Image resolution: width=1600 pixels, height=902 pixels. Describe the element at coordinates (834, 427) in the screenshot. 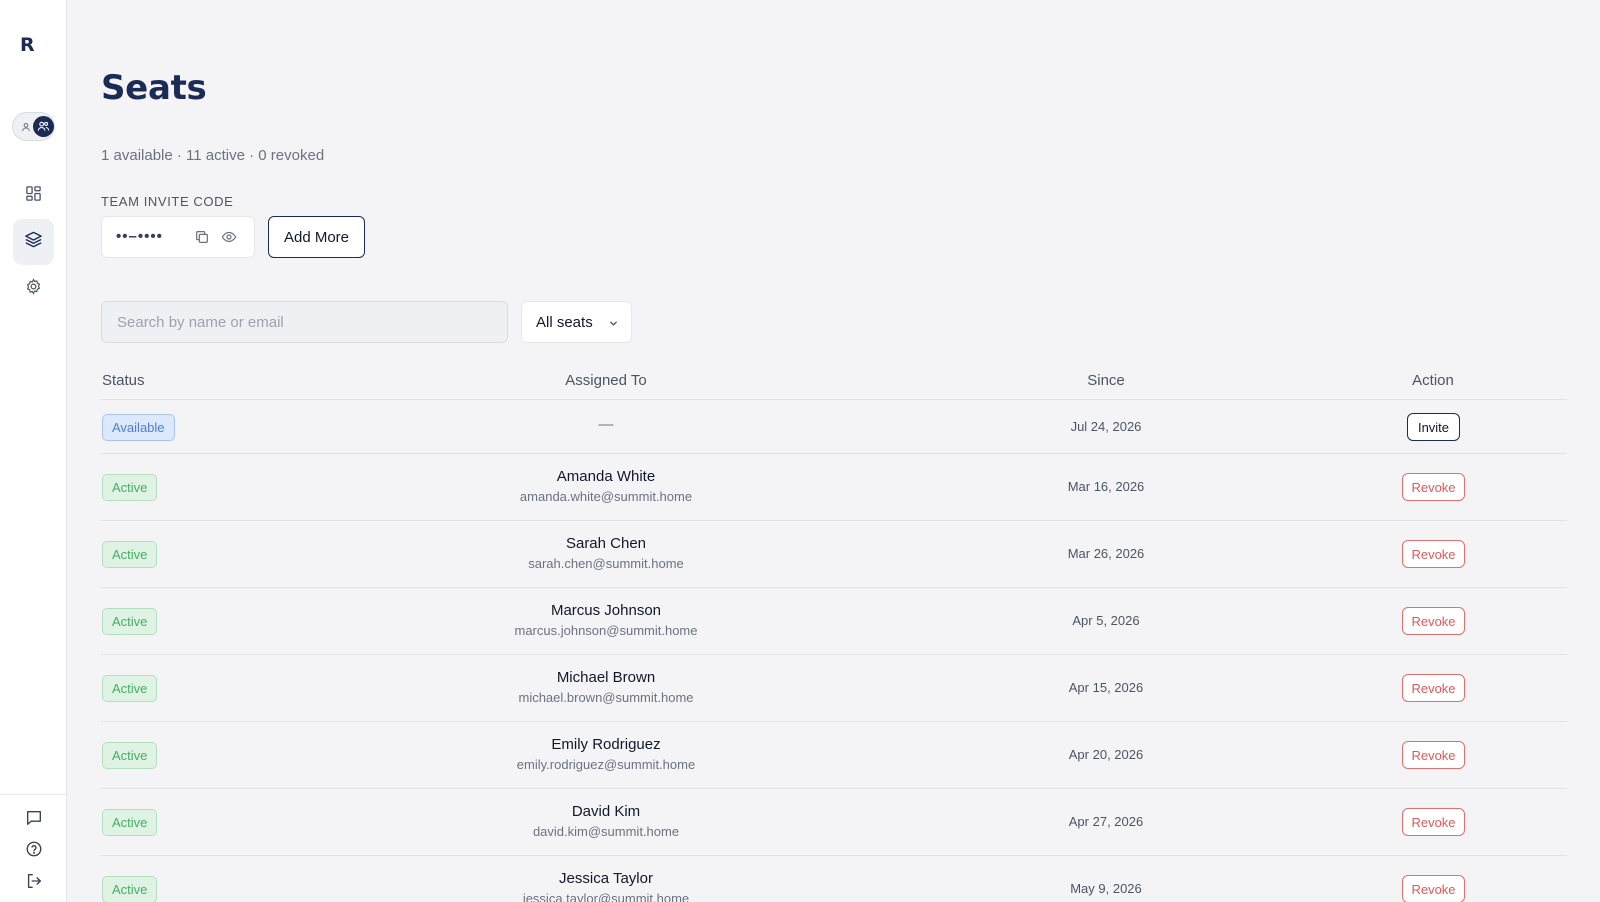

I see `table-row: Available — Jul 24, 2026 Invite` at that location.